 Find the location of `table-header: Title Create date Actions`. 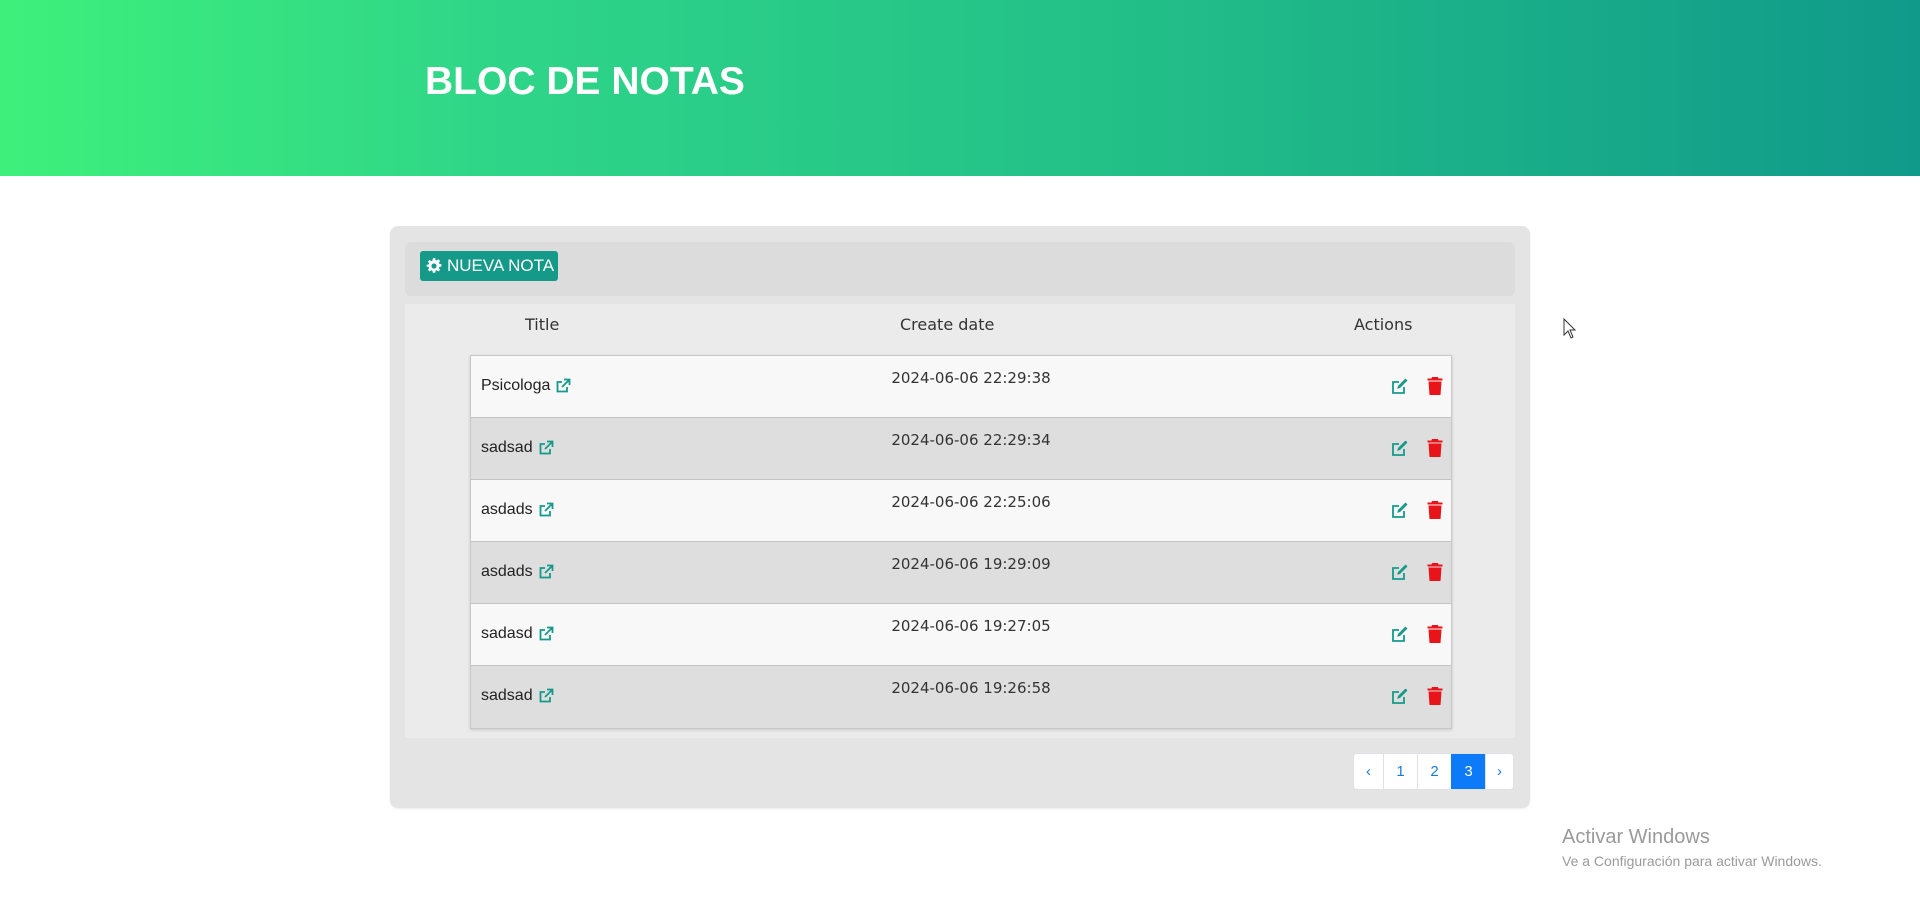

table-header: Title Create date Actions is located at coordinates (960, 324).